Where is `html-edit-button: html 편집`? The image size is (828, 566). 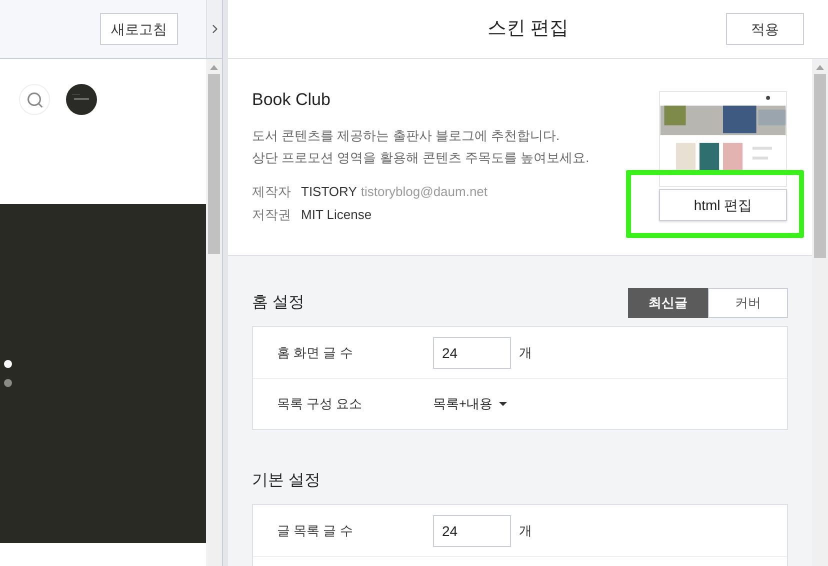 html-edit-button: html 편집 is located at coordinates (723, 205).